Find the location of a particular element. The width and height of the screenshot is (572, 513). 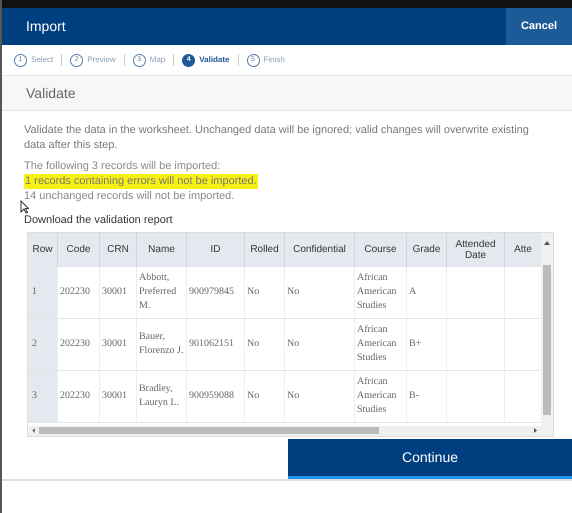

table-cell: B- is located at coordinates (427, 396).